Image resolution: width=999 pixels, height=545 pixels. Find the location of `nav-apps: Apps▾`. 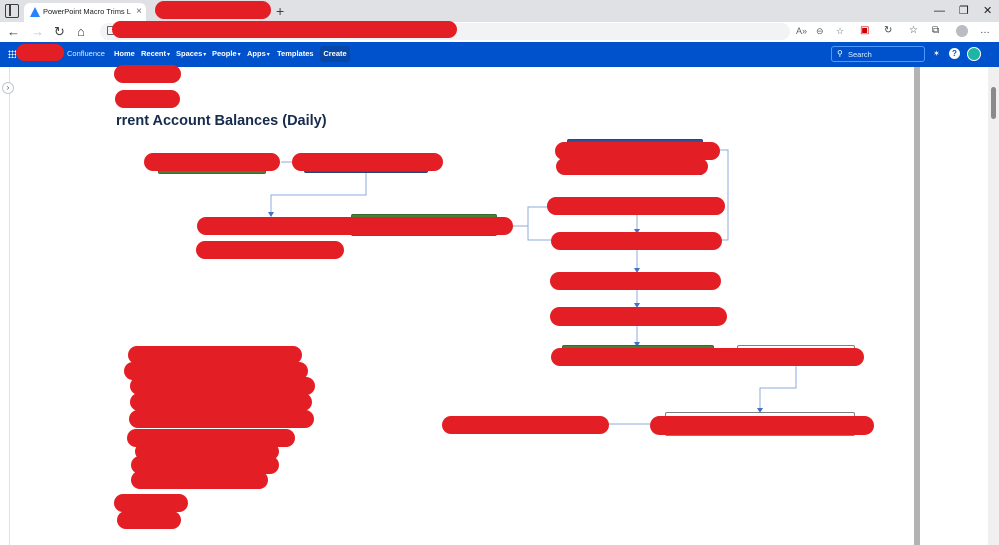

nav-apps: Apps▾ is located at coordinates (258, 53).